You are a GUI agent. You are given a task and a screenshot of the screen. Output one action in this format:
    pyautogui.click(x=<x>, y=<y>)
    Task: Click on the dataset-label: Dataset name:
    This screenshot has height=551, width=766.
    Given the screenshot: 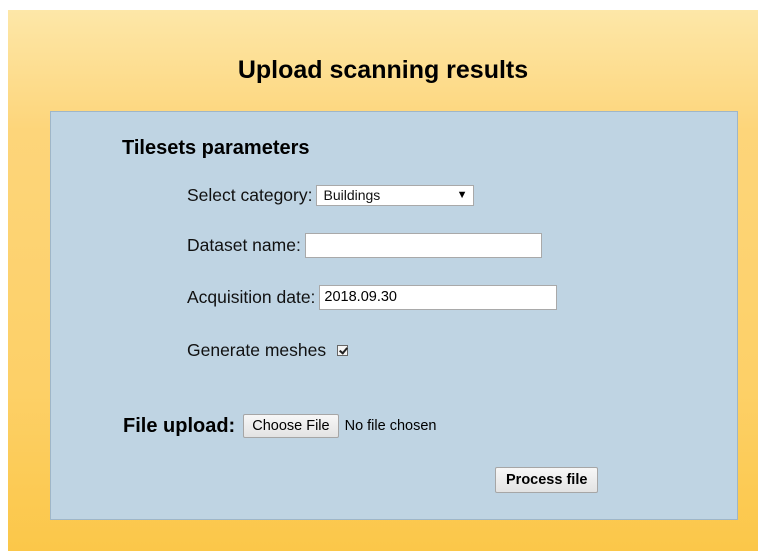 What is the action you would take?
    pyautogui.click(x=244, y=244)
    